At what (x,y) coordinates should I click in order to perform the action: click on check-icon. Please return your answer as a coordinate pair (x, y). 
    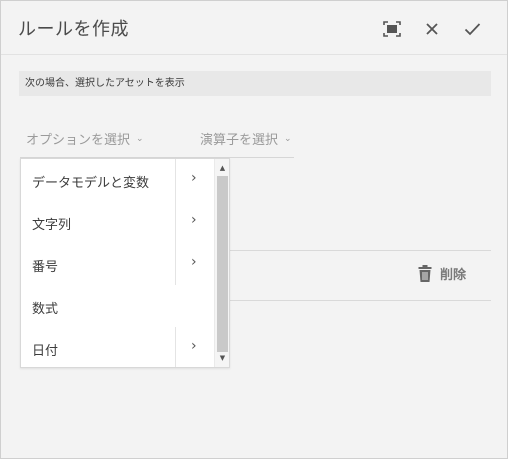
    Looking at the image, I should click on (472, 29).